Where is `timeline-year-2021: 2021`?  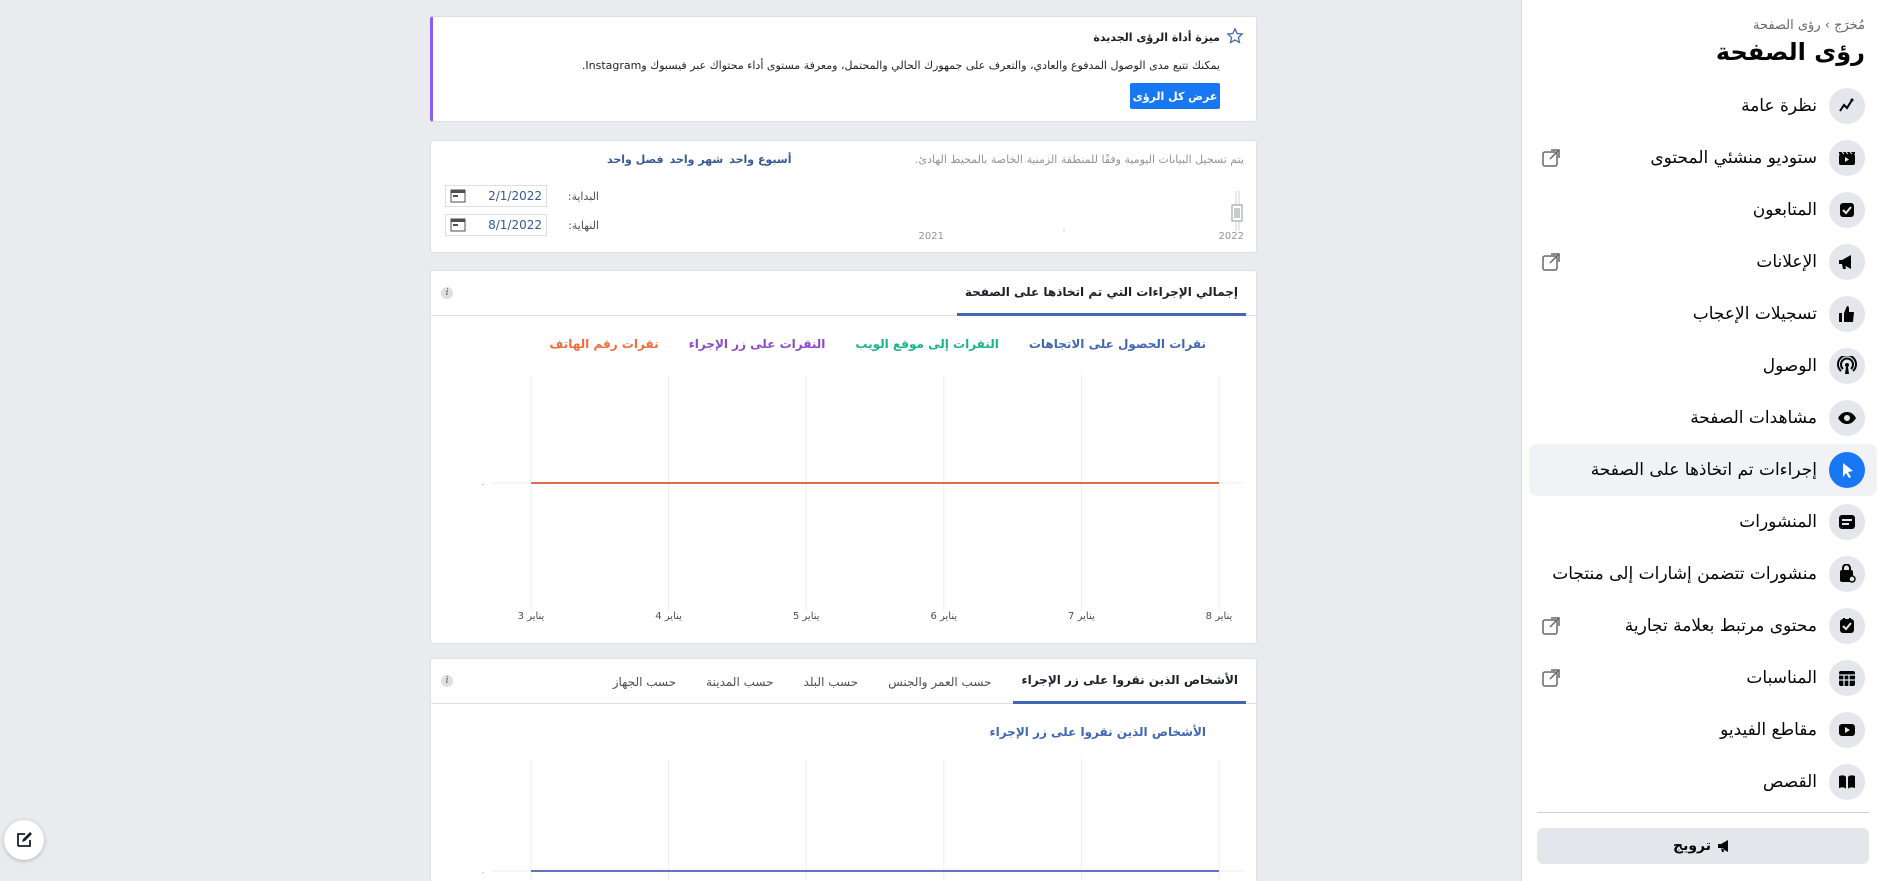 timeline-year-2021: 2021 is located at coordinates (931, 236).